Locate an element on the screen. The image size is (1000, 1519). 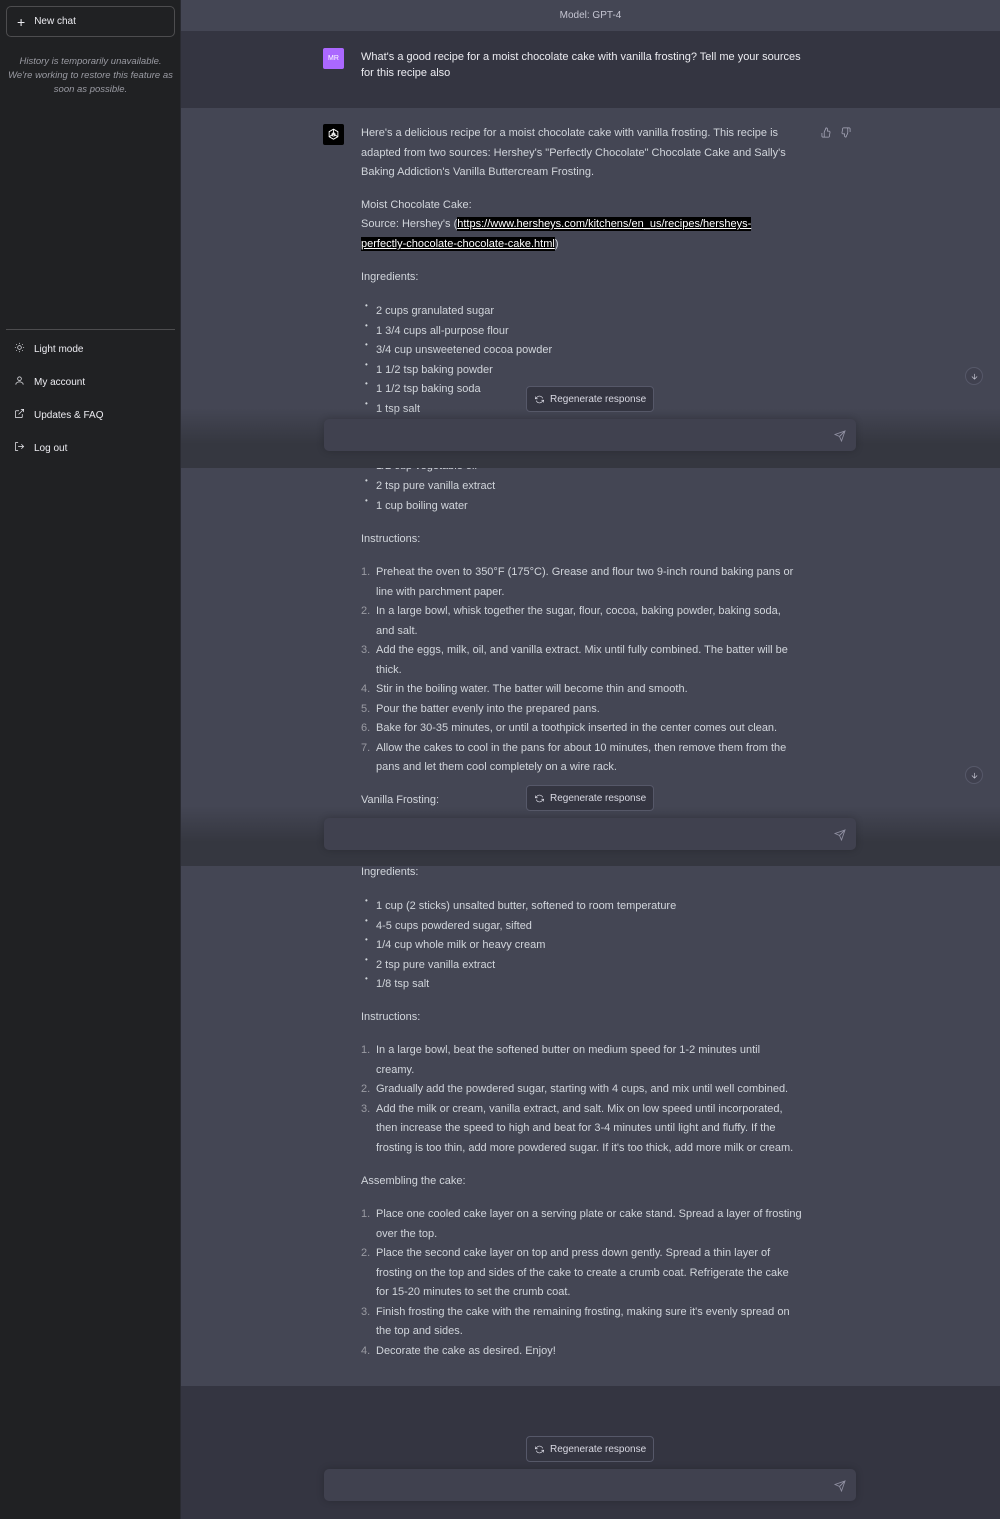
list-item: 1 3/4 cups all-purpose flour is located at coordinates (442, 330).